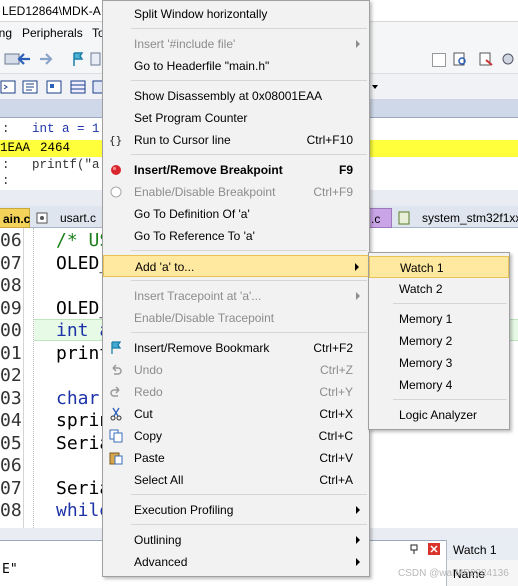  What do you see at coordinates (116, 192) in the screenshot?
I see `breakpoint-disabled-icon` at bounding box center [116, 192].